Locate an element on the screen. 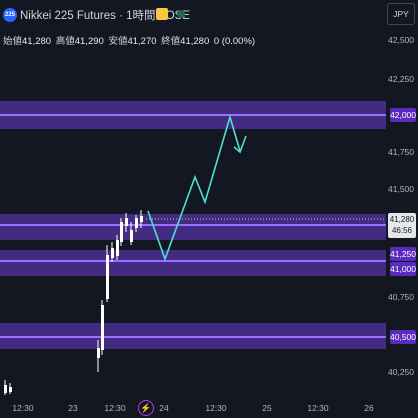 The height and width of the screenshot is (418, 418). last-price-label: 41,280 46:56 is located at coordinates (402, 225).